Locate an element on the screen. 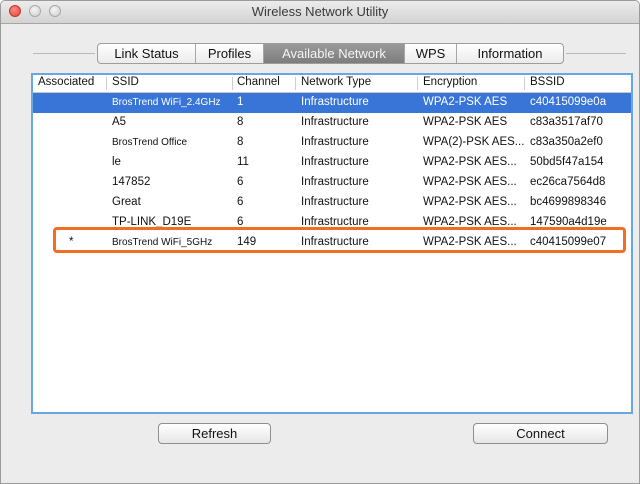  bssid-cell: c83a350a2ef0 is located at coordinates (566, 142).